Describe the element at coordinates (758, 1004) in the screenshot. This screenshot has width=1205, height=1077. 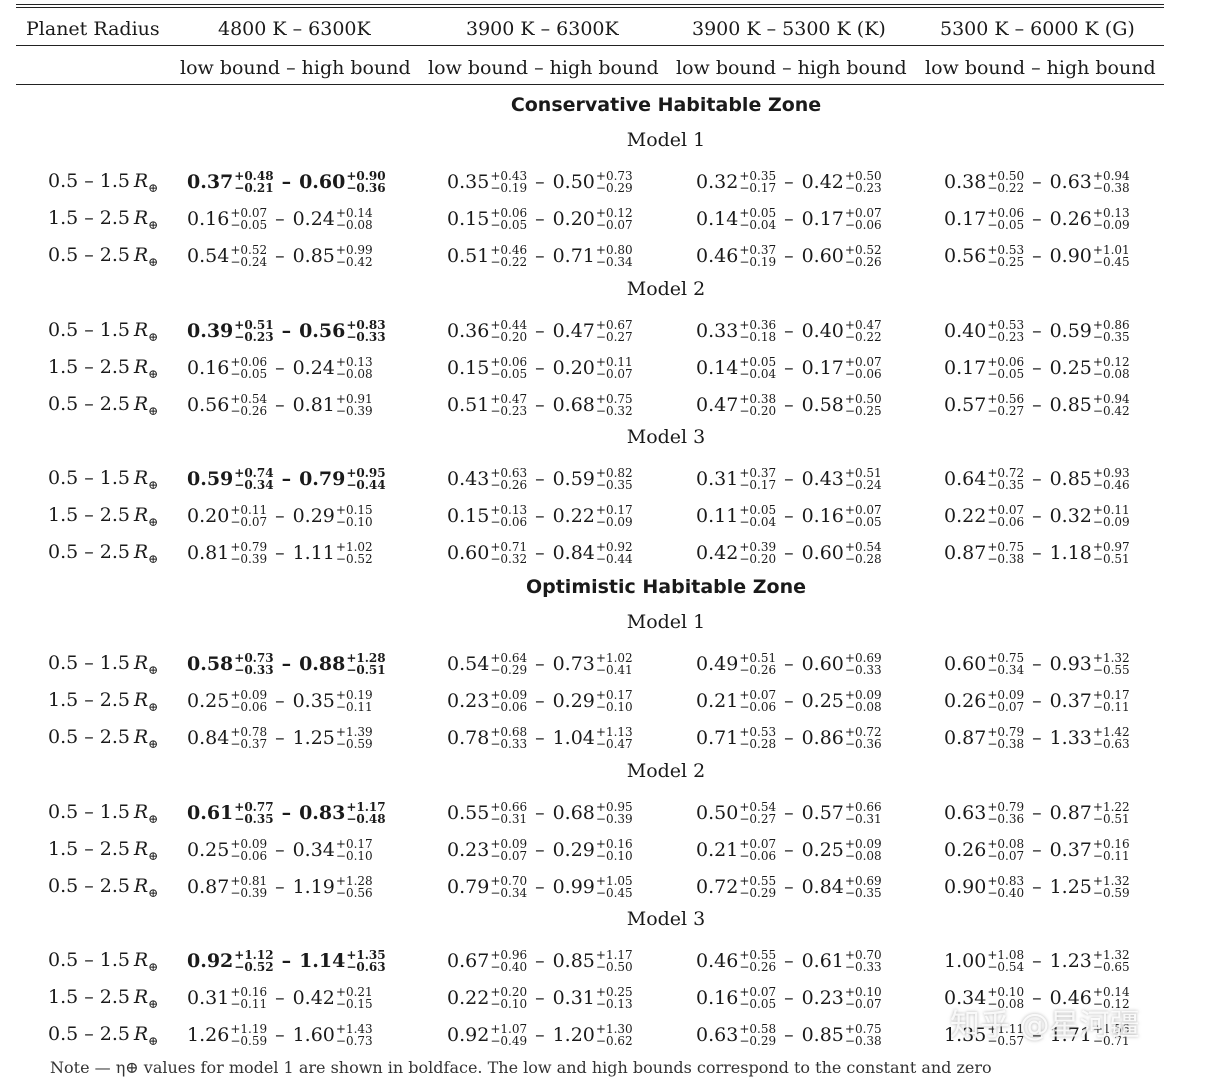
I see `low-bound-minus: −0.05` at that location.